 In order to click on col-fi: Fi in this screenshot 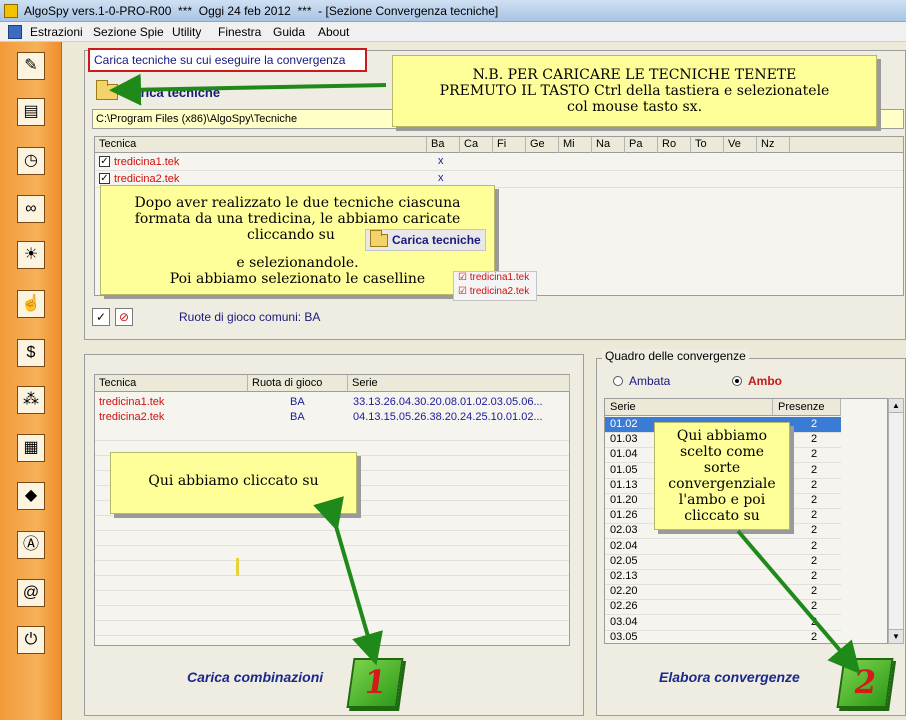, I will do `click(509, 145)`.